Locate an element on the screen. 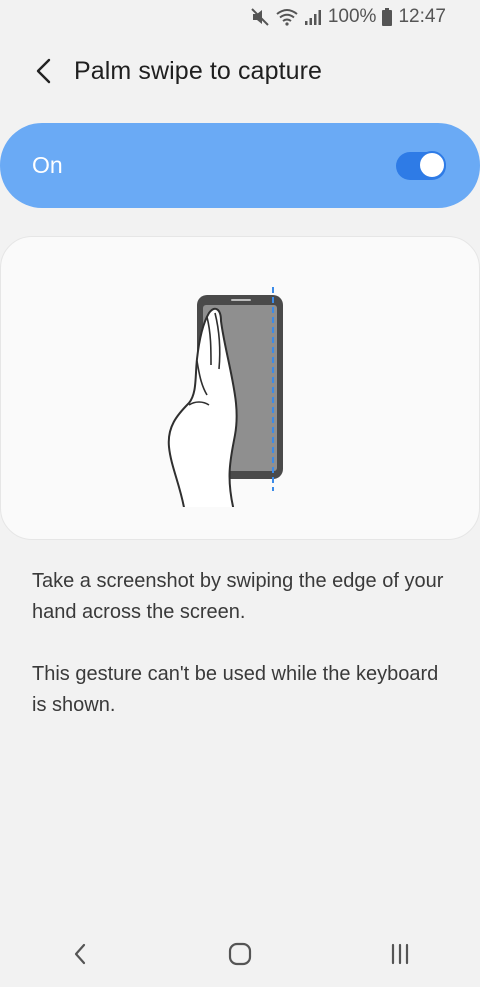  battery-icon is located at coordinates (387, 17).